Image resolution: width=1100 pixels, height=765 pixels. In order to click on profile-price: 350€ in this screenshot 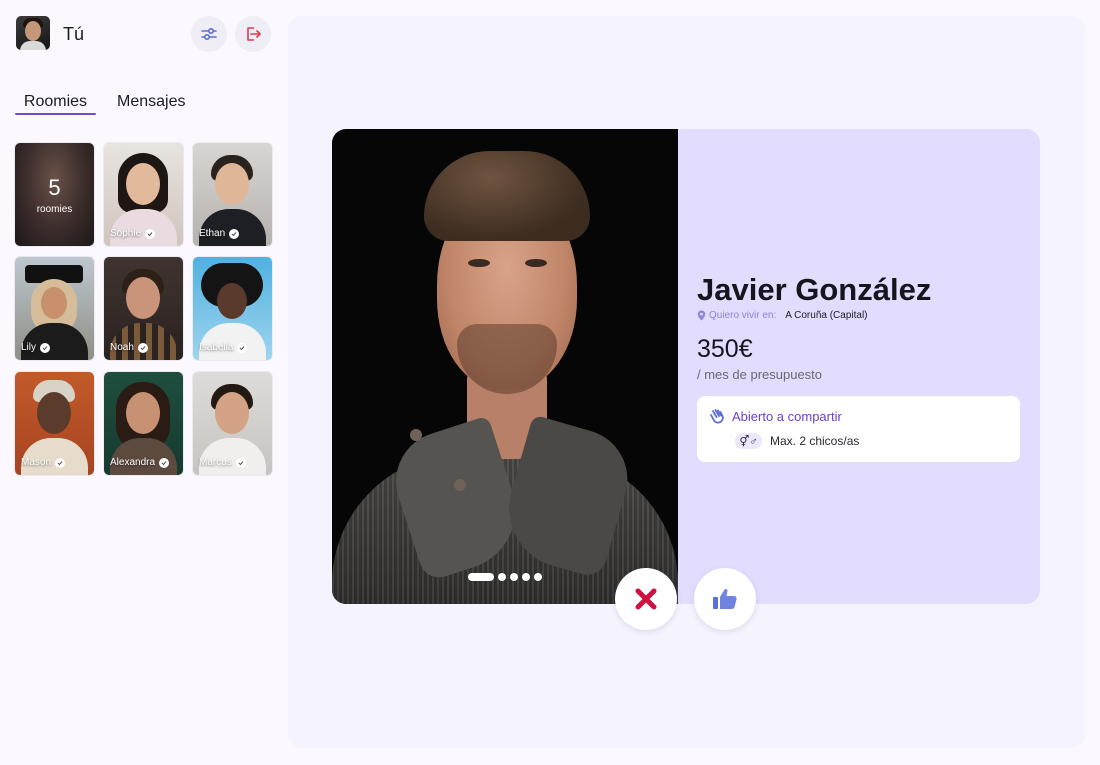, I will do `click(725, 349)`.